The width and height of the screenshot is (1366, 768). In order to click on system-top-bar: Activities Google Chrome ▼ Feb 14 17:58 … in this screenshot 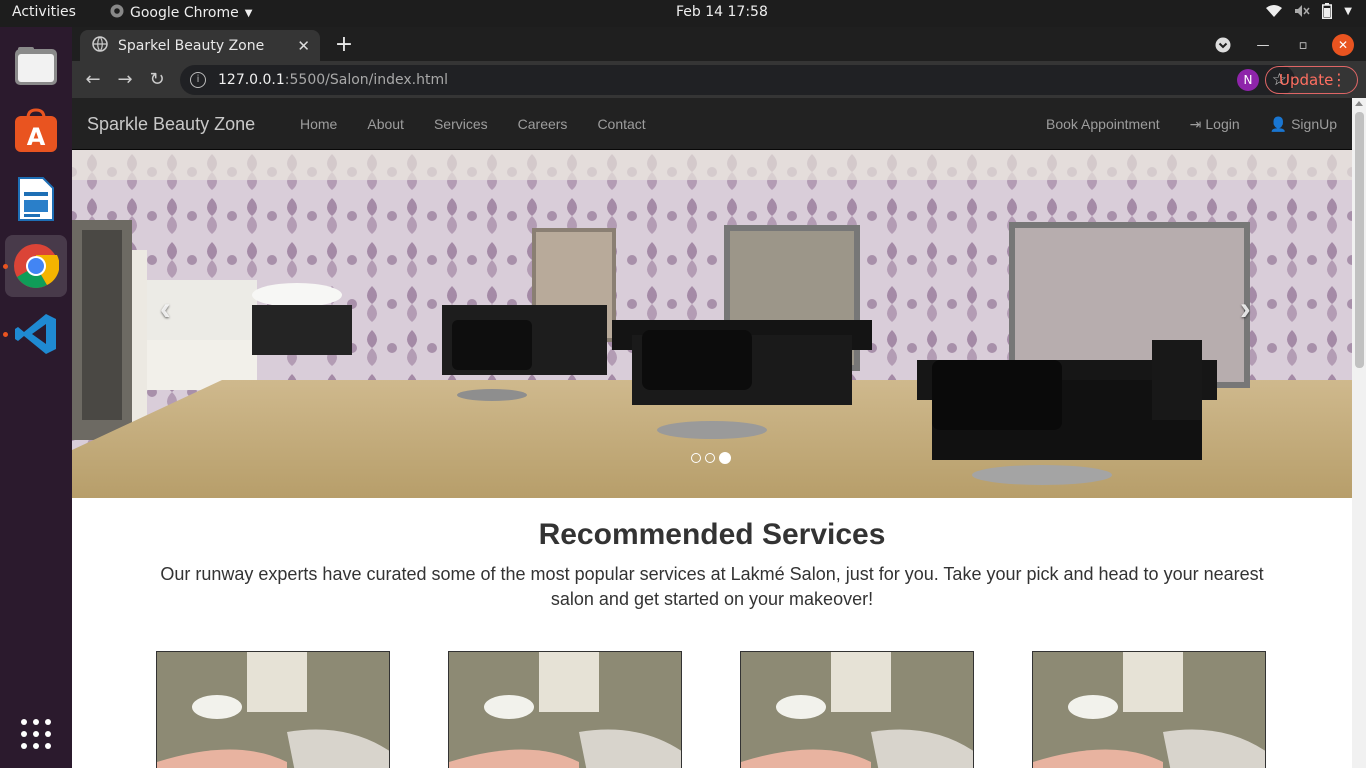, I will do `click(683, 13)`.